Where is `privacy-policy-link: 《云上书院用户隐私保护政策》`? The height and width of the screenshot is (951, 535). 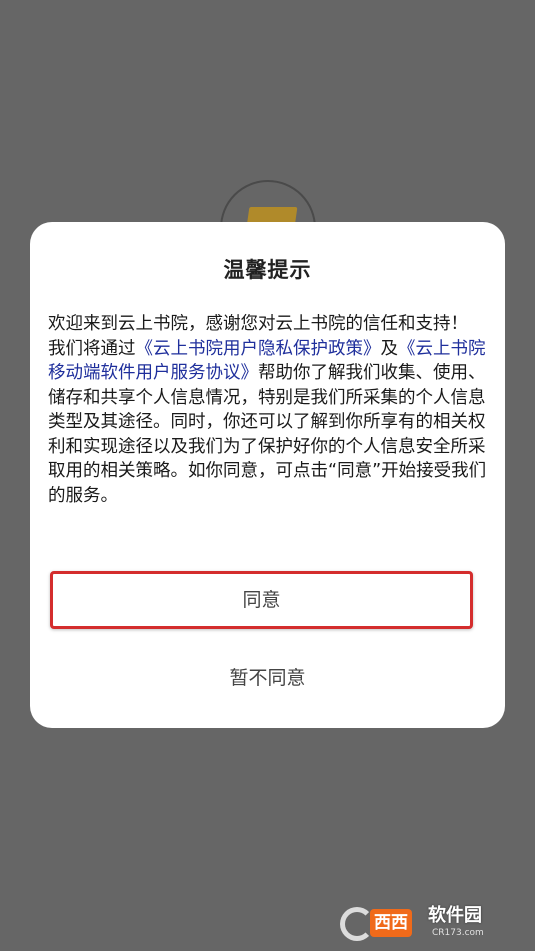 privacy-policy-link: 《云上书院用户隐私保护政策》 is located at coordinates (258, 349).